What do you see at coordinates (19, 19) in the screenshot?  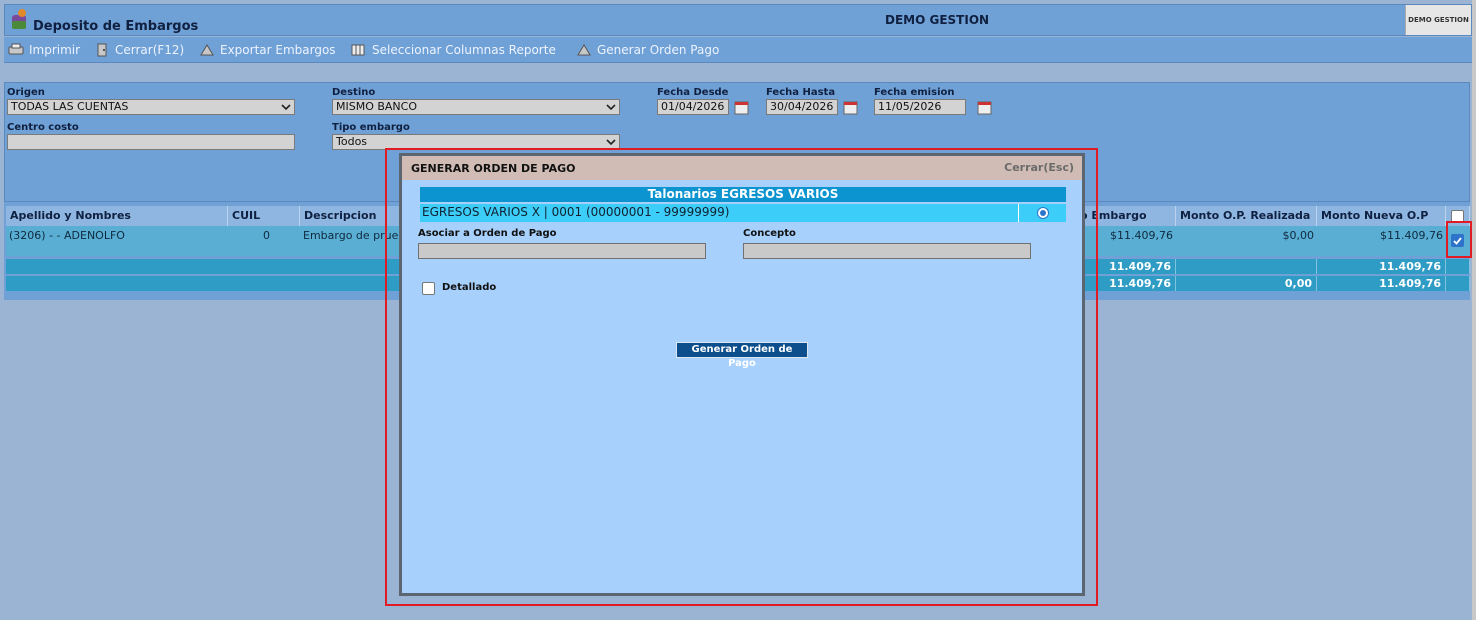 I see `app-logo-icon` at bounding box center [19, 19].